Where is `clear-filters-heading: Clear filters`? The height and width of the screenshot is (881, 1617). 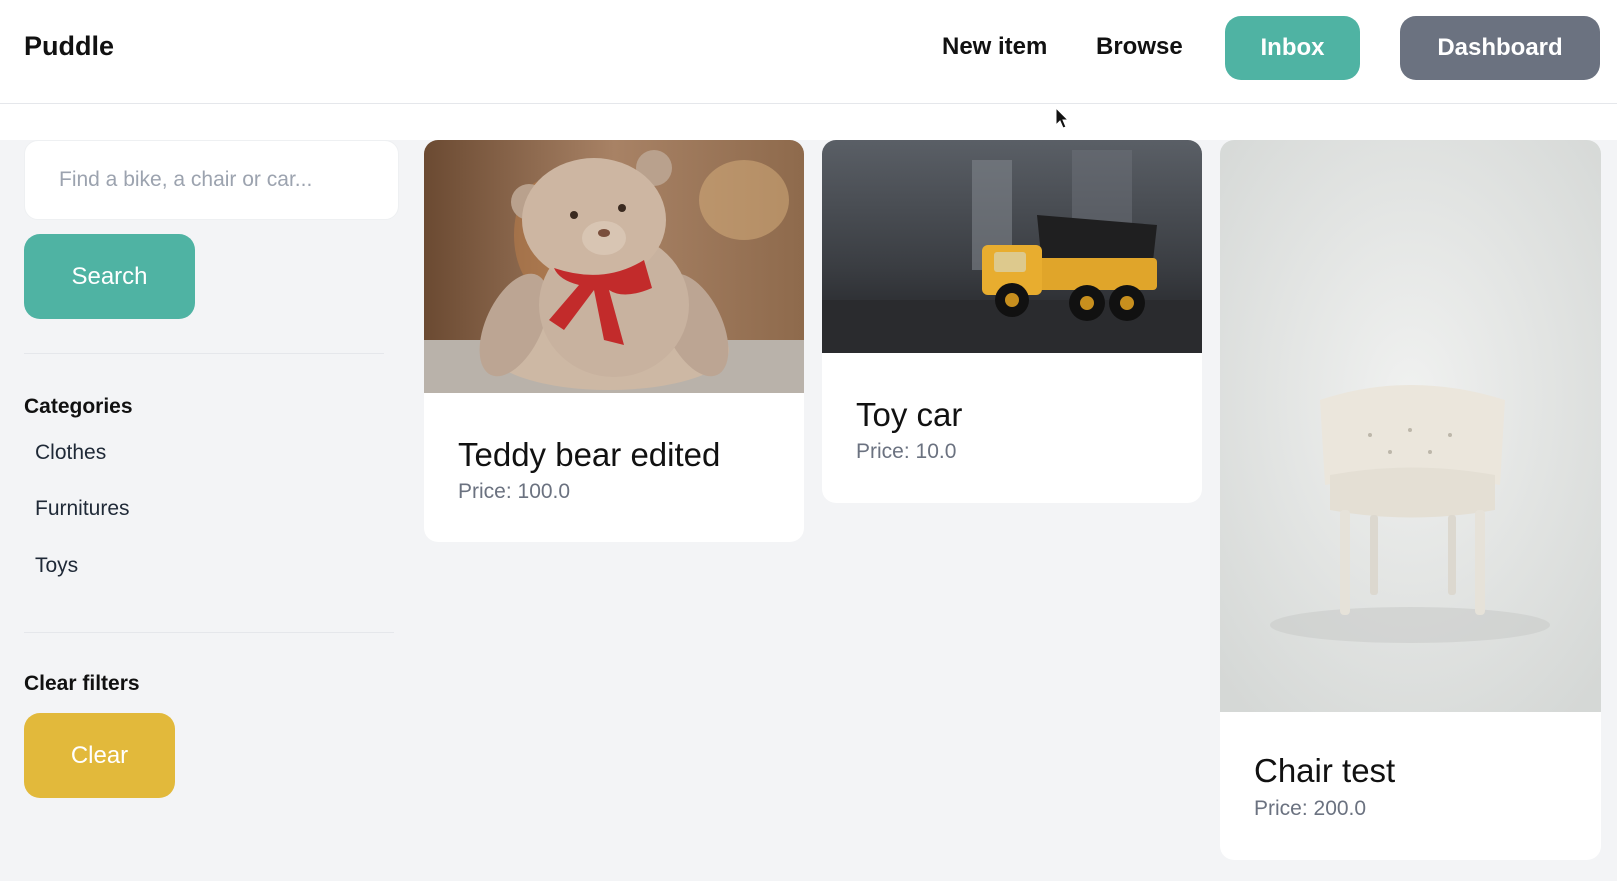 clear-filters-heading: Clear filters is located at coordinates (82, 683).